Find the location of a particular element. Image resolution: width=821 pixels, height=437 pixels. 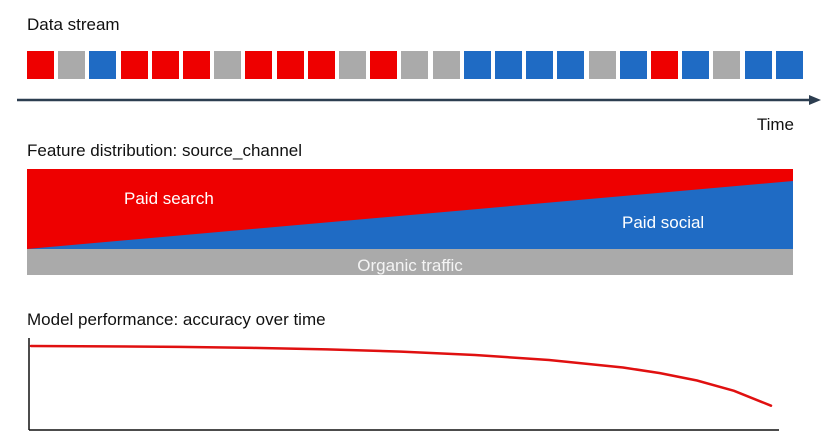

performance-title-name: accuracy over time is located at coordinates (252, 319).